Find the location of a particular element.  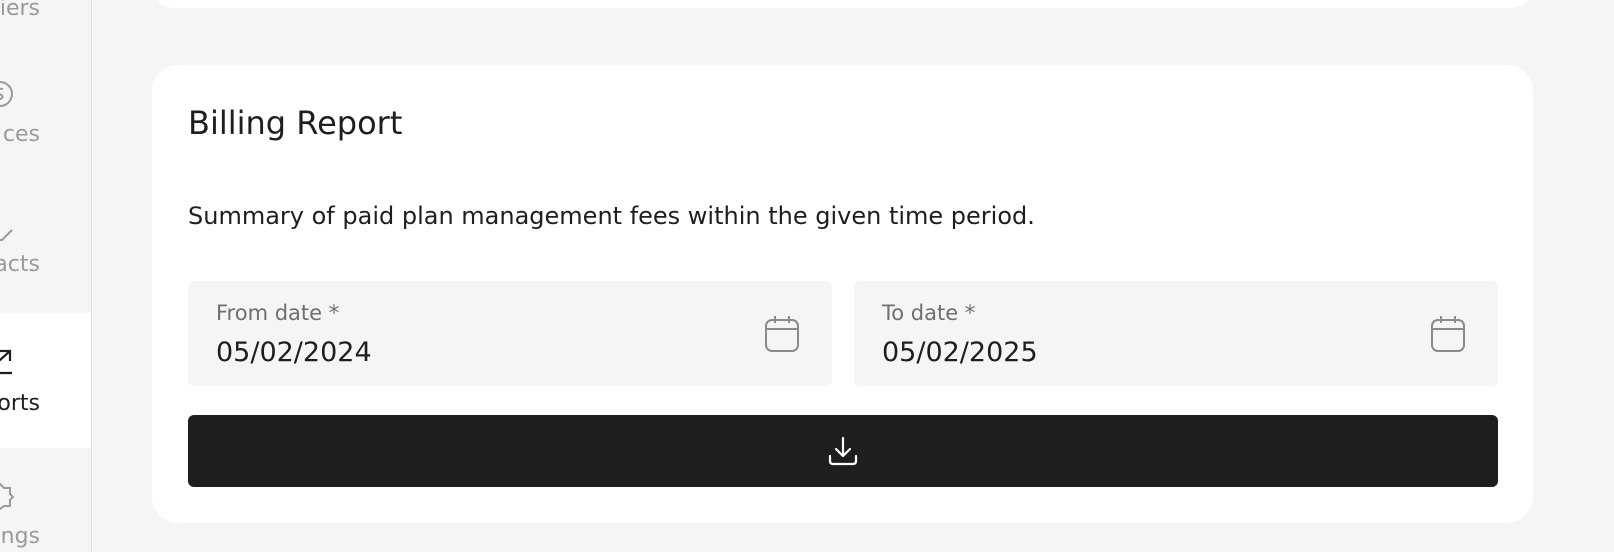

download-icon is located at coordinates (843, 451).